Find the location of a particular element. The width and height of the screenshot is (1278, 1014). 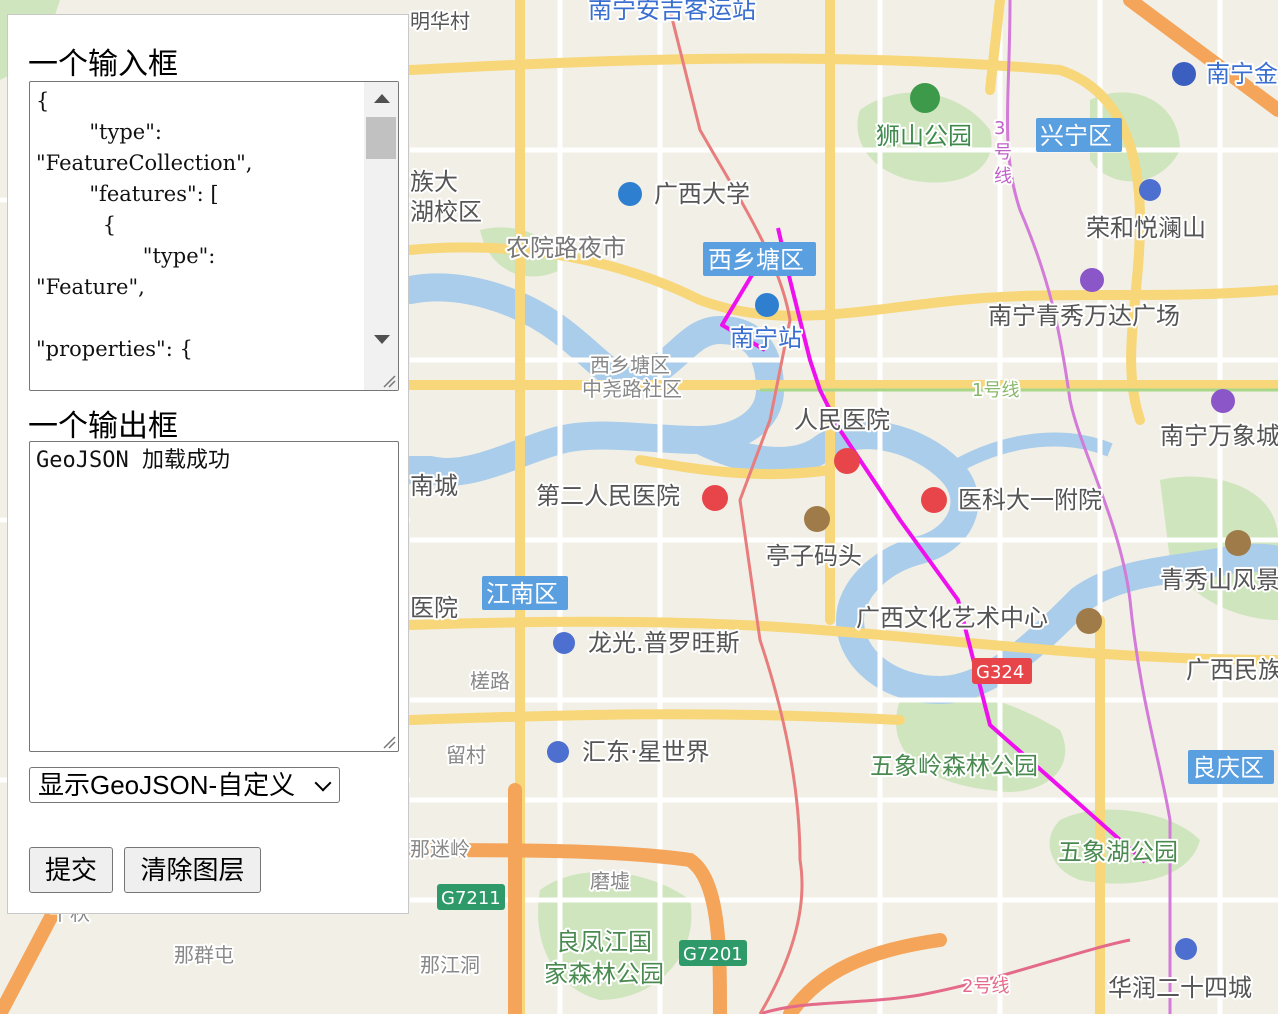

output-title: 一个输出框 is located at coordinates (103, 426).